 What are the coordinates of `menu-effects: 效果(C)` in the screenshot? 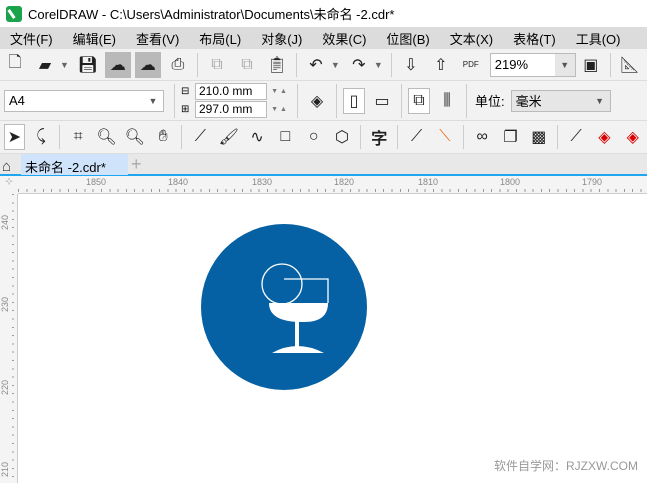 It's located at (344, 38).